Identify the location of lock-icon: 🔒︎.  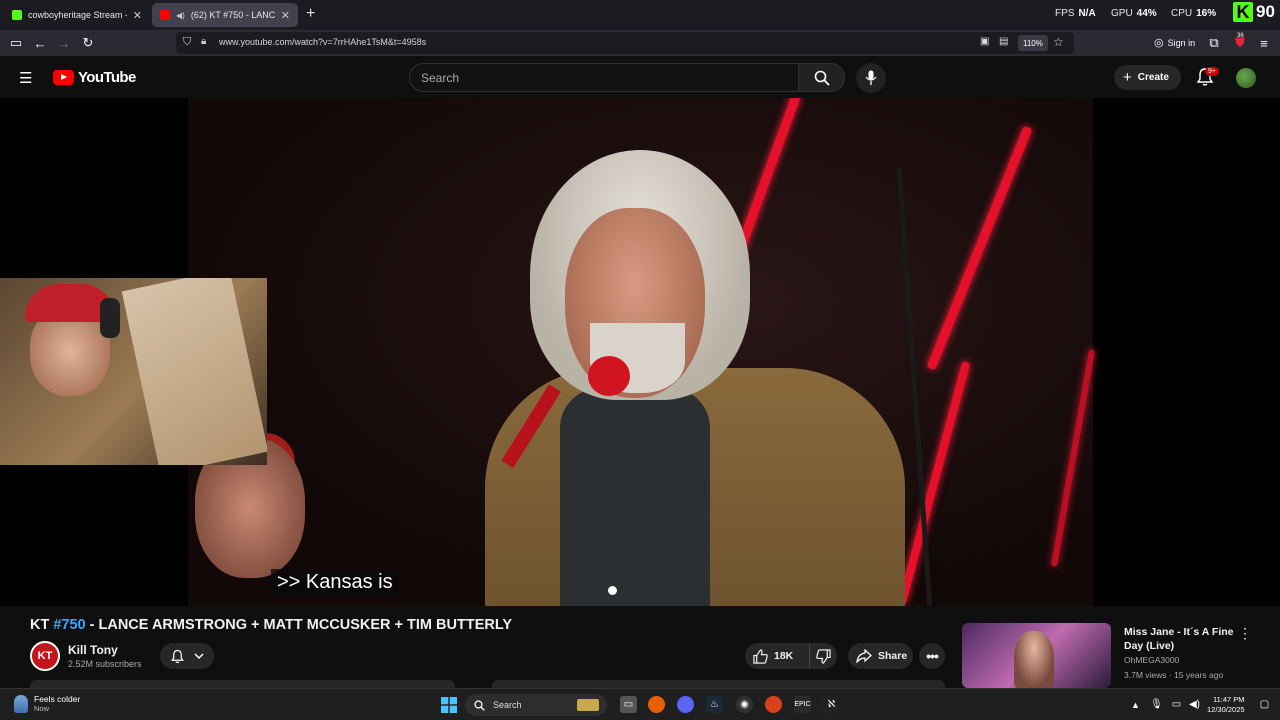
(203, 41).